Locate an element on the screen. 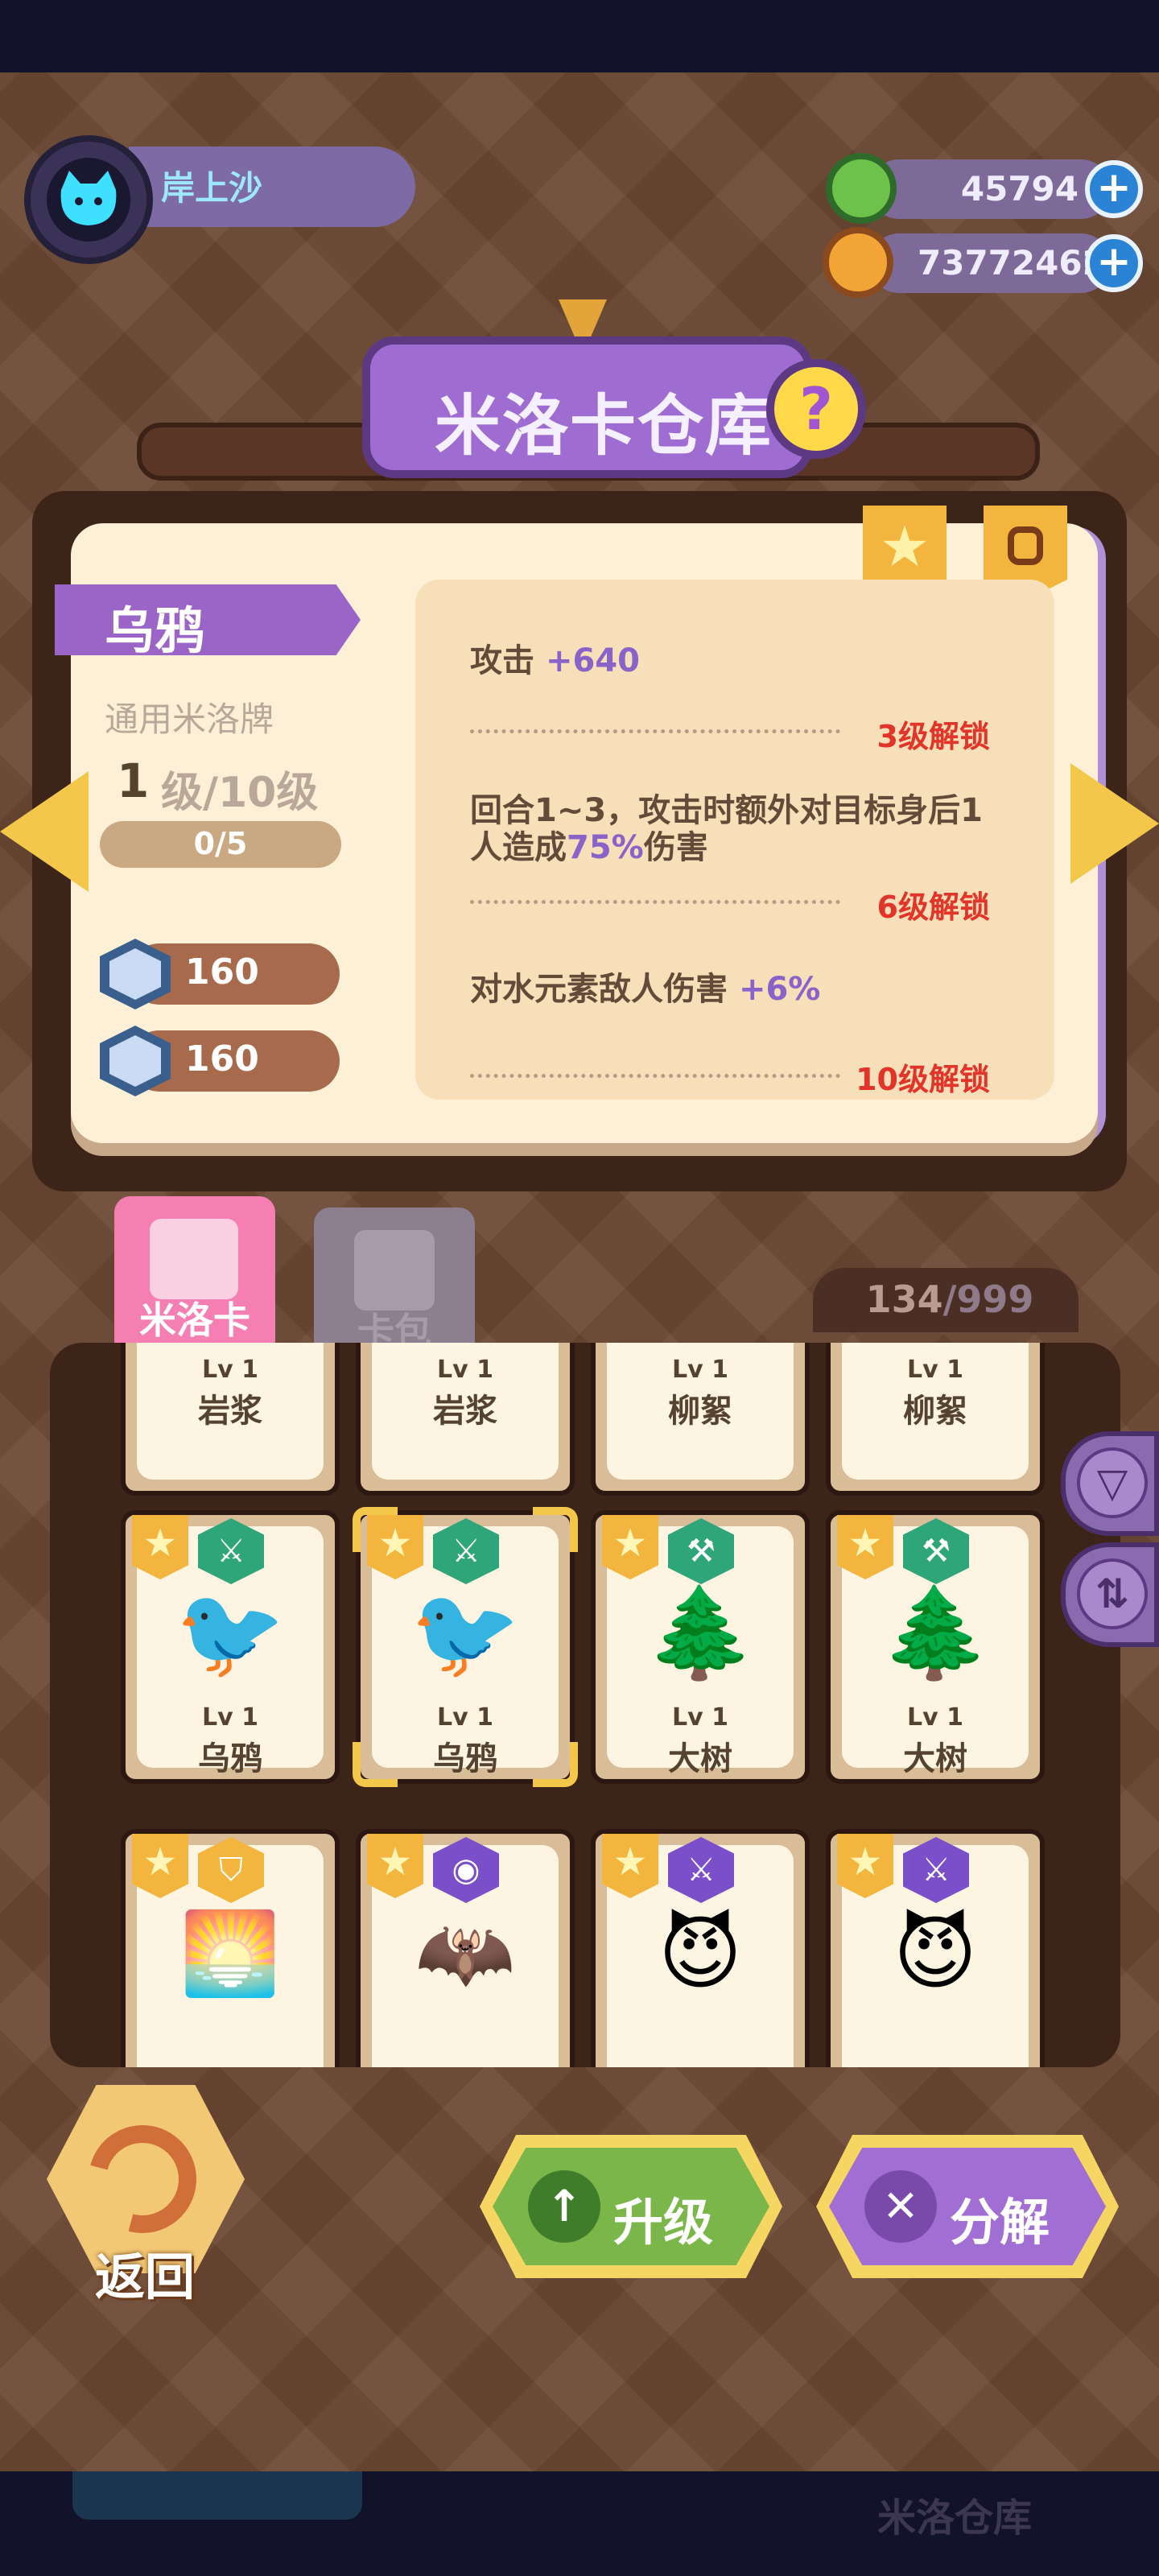 The height and width of the screenshot is (2576, 1159). card-icon is located at coordinates (194, 1259).